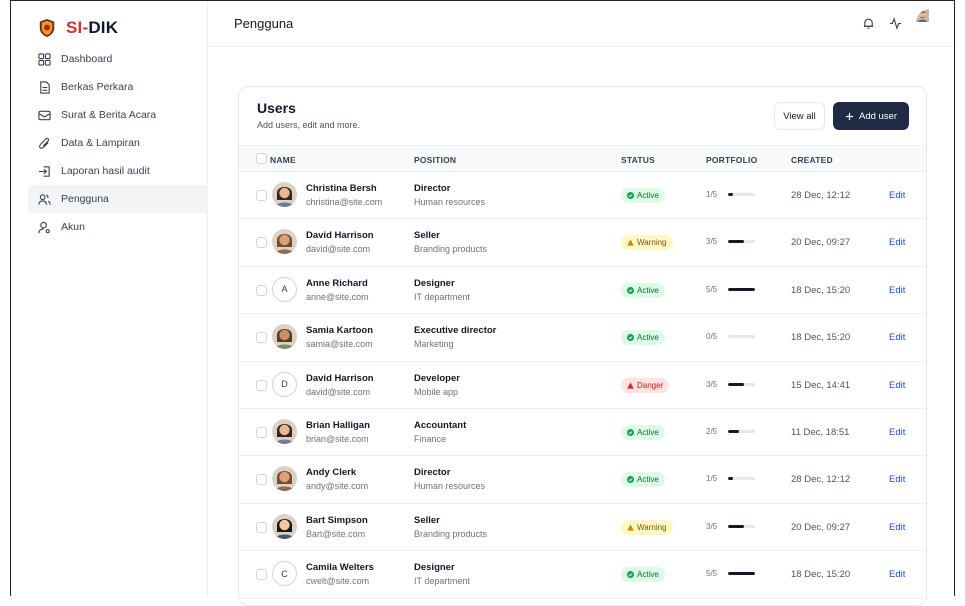 Image resolution: width=965 pixels, height=606 pixels. Describe the element at coordinates (812, 160) in the screenshot. I see `column-header-created: CREATED` at that location.